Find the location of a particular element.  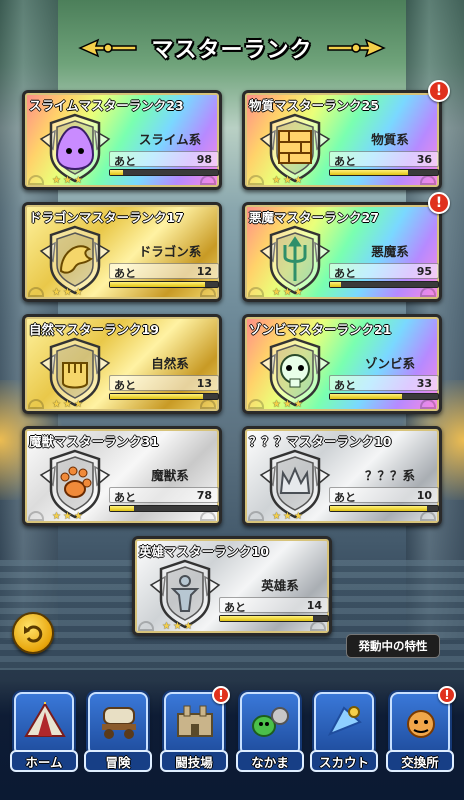

back-arrow-icon is located at coordinates (33, 634).